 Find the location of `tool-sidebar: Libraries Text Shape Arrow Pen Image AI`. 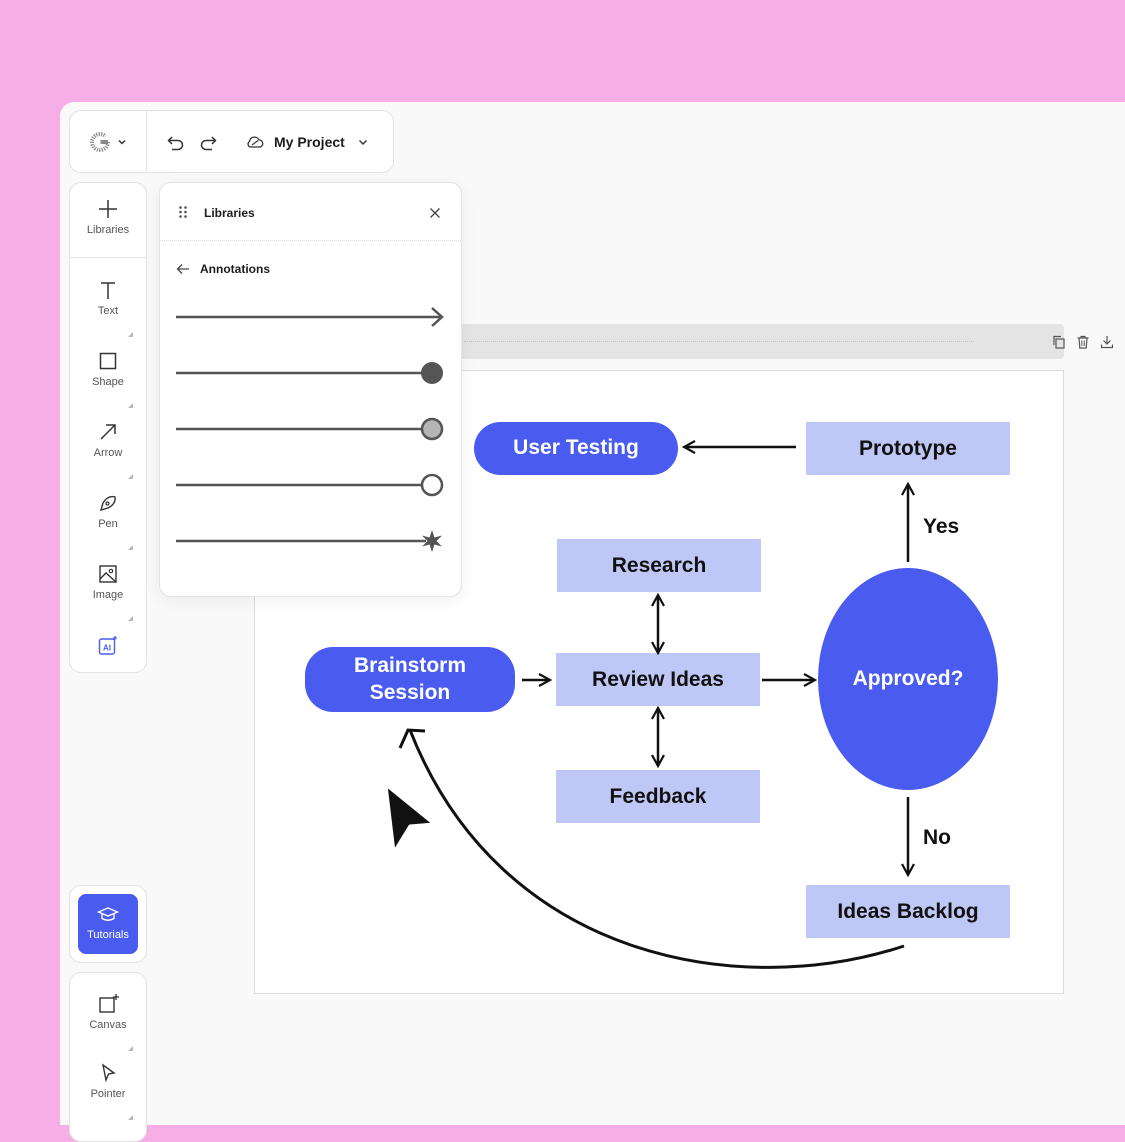

tool-sidebar: Libraries Text Shape Arrow Pen Image AI is located at coordinates (108, 427).